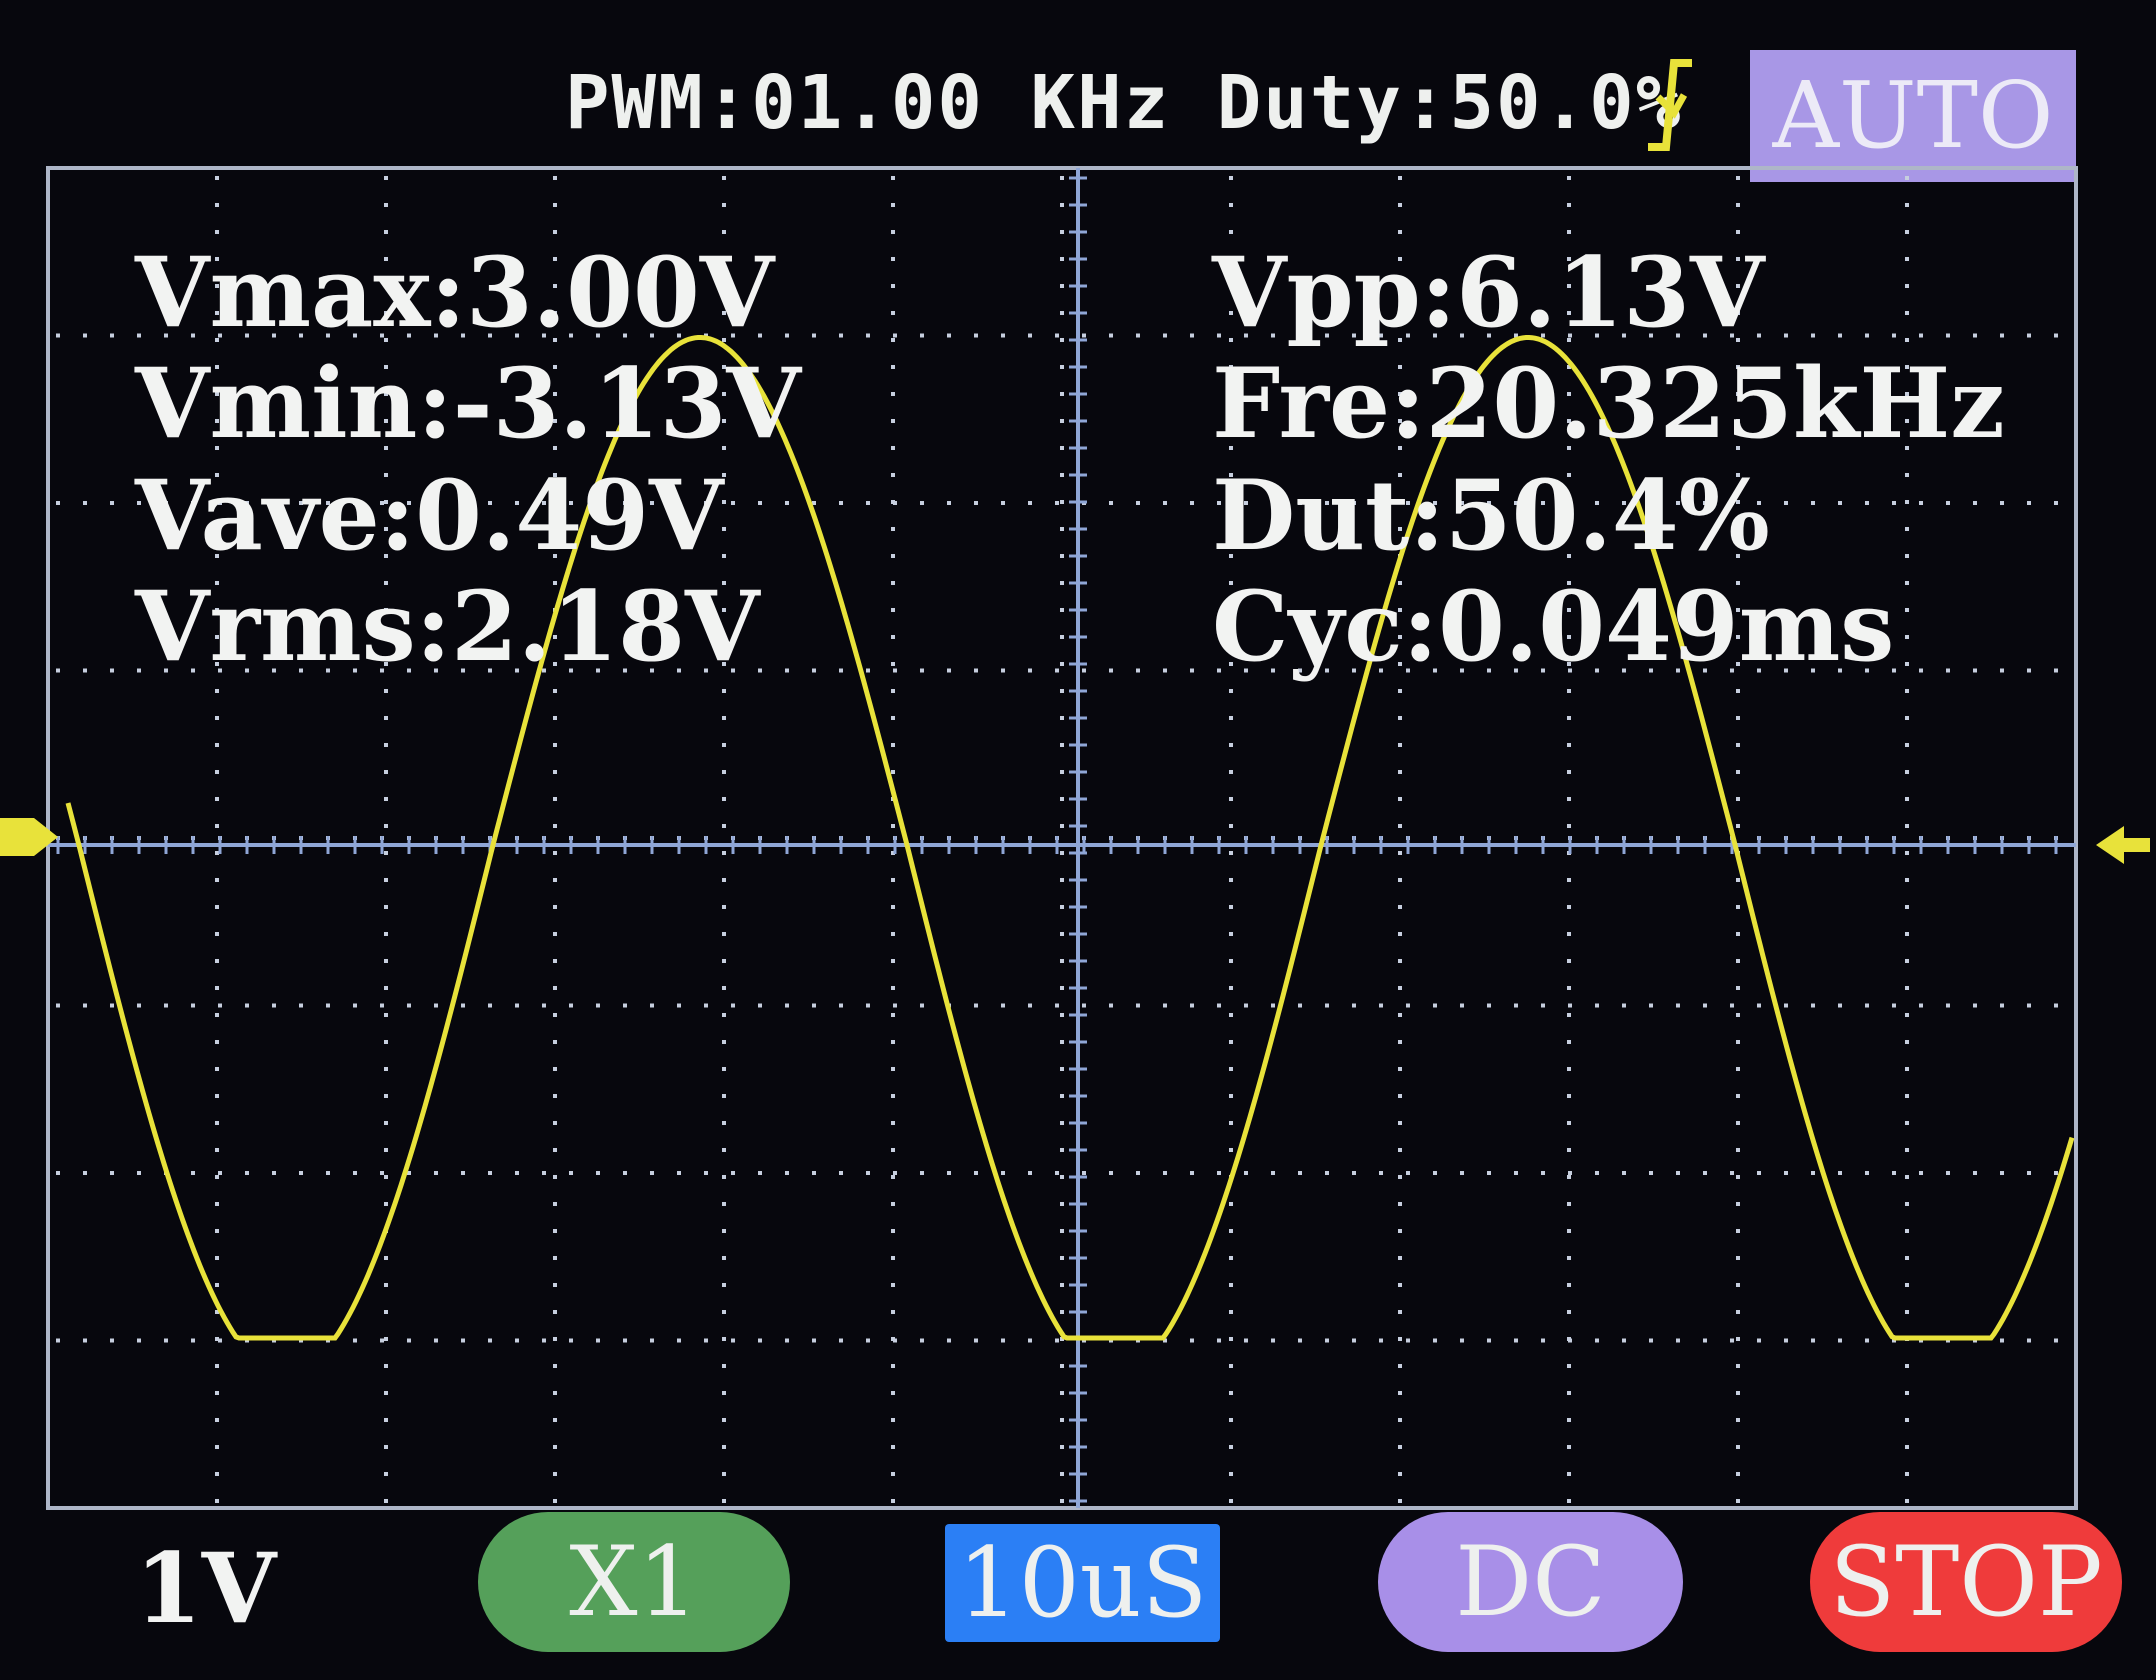  Describe the element at coordinates (1530, 1582) in the screenshot. I see `coupling-button: DC` at that location.